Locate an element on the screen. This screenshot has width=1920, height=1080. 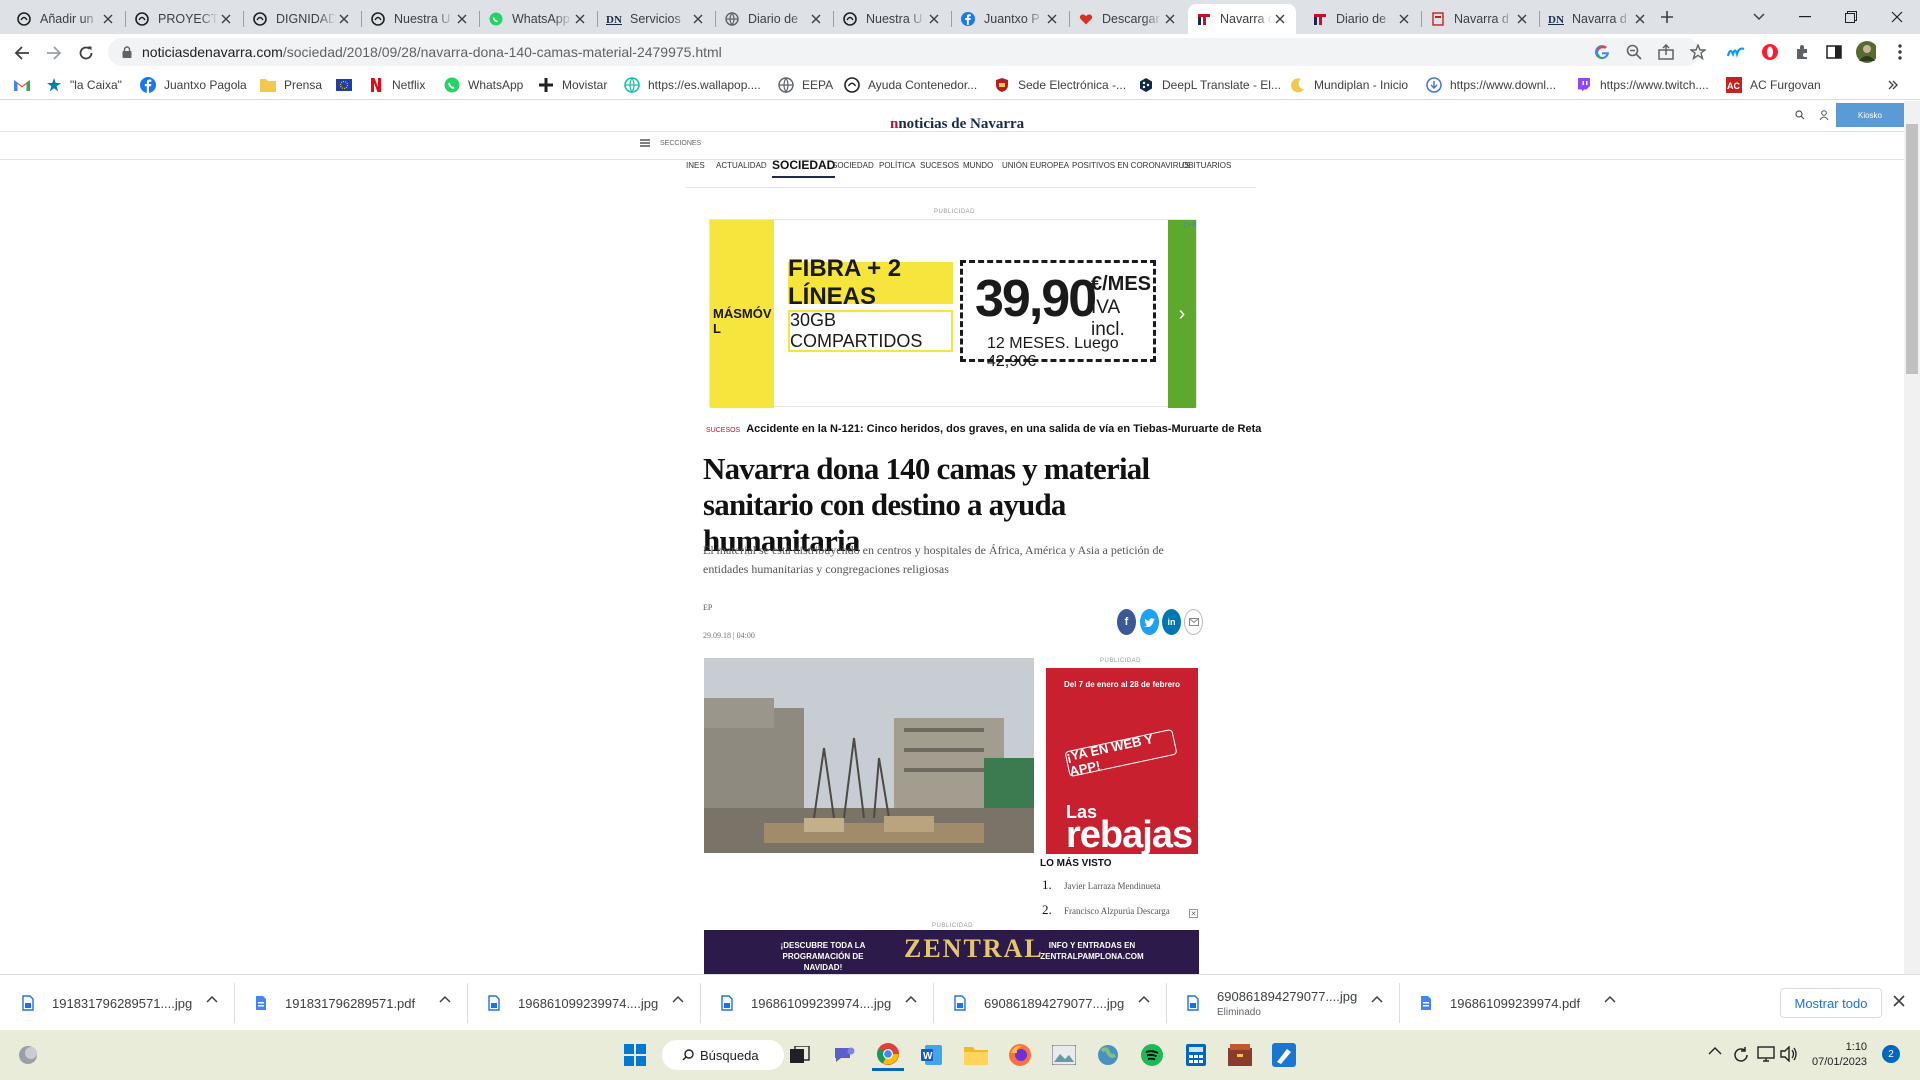
display-icon is located at coordinates (1766, 1055).